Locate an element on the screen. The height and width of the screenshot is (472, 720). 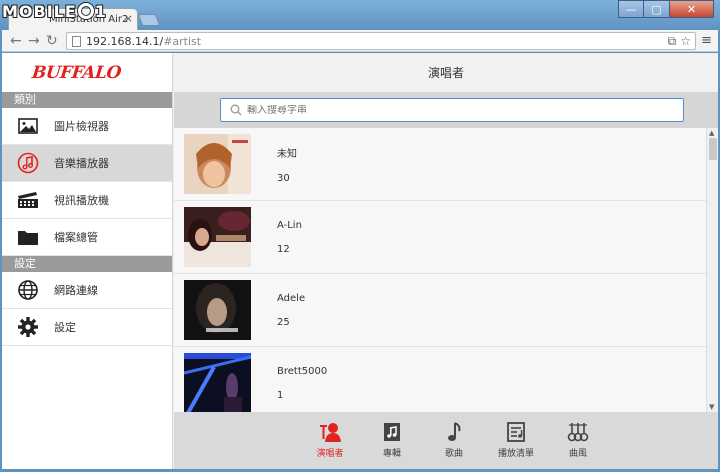
sidebar-item-label: 圖片檢視器 is located at coordinates (81, 126).